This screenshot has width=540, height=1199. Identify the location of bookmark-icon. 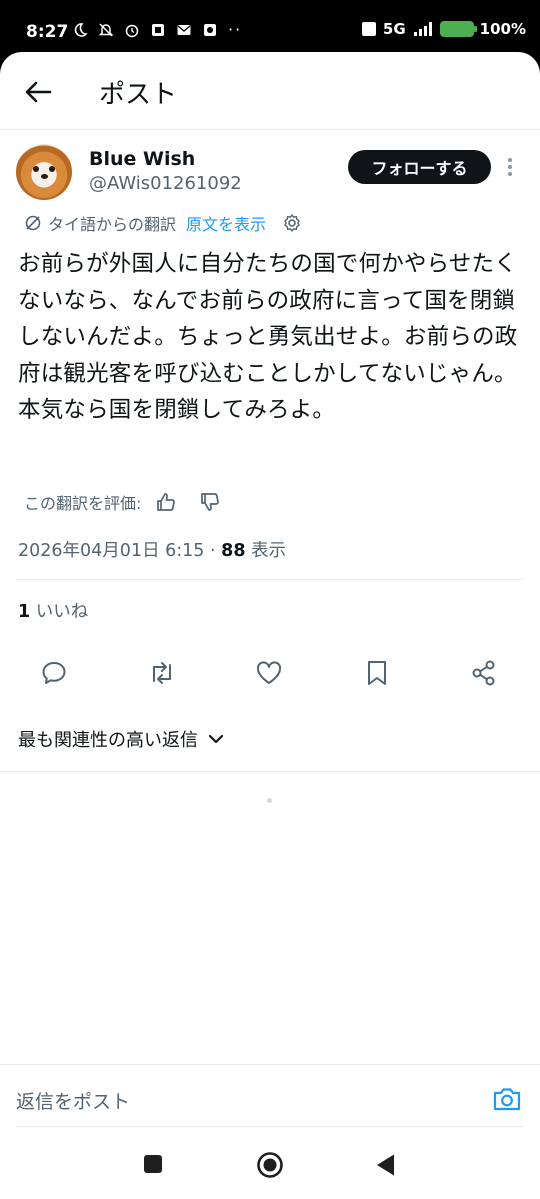
(377, 673).